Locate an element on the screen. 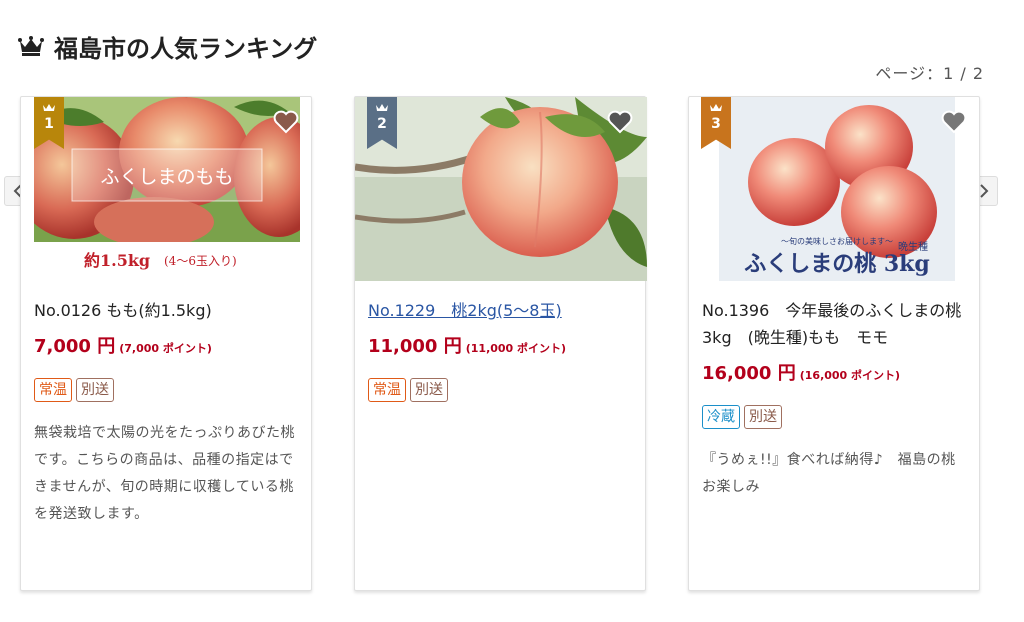 The width and height of the screenshot is (1024, 622). price-row: 16,000 円 (16,000 ポイント) is located at coordinates (834, 372).